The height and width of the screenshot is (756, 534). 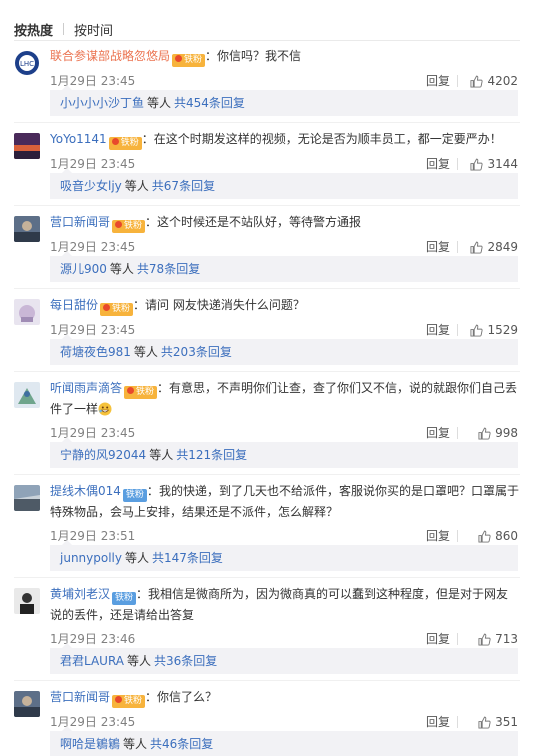 I want to click on comment-username: 黄埔刘老汉, so click(x=80, y=594).